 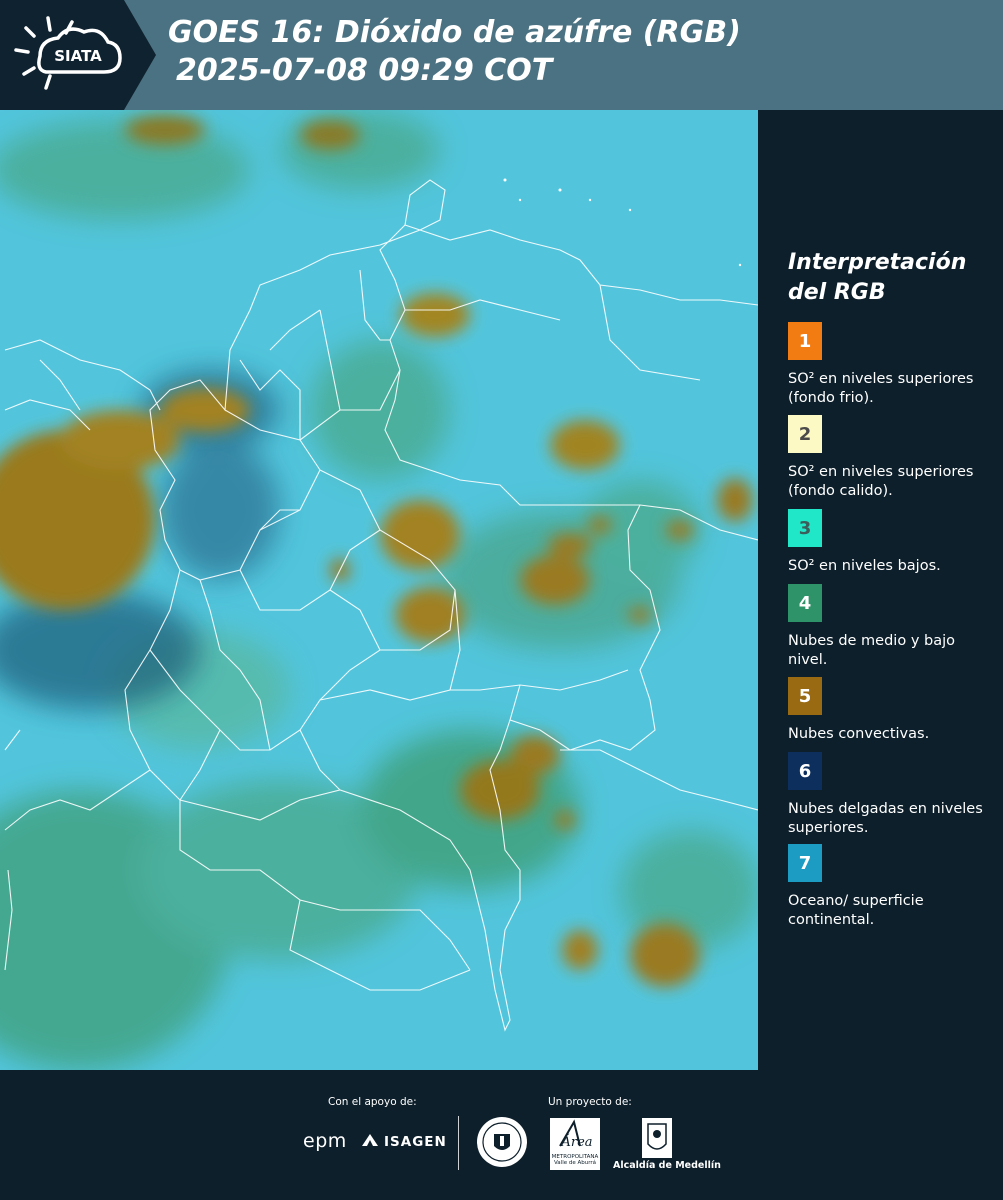 What do you see at coordinates (576, 1142) in the screenshot?
I see `area-logo-text: Área` at bounding box center [576, 1142].